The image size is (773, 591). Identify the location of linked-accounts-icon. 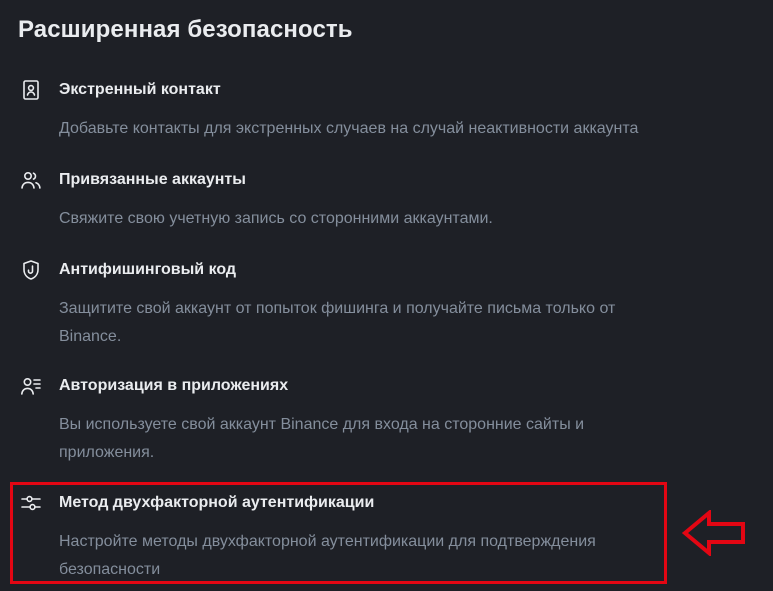
(31, 180).